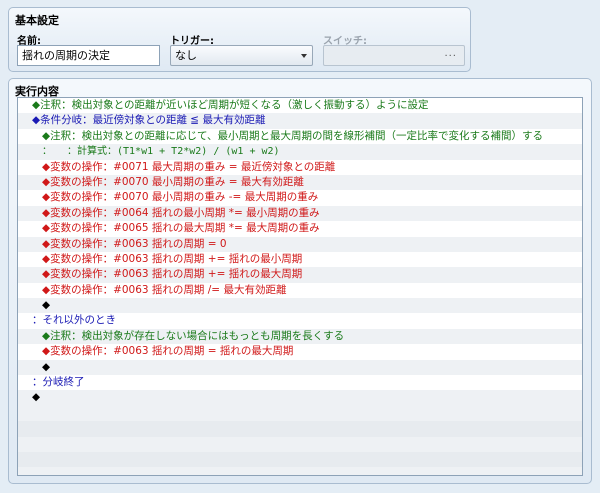 This screenshot has height=493, width=600. Describe the element at coordinates (300, 121) in the screenshot. I see `command-row: ◆条件分岐：最近傍対象との距離 ≦ 最大有効距離` at that location.